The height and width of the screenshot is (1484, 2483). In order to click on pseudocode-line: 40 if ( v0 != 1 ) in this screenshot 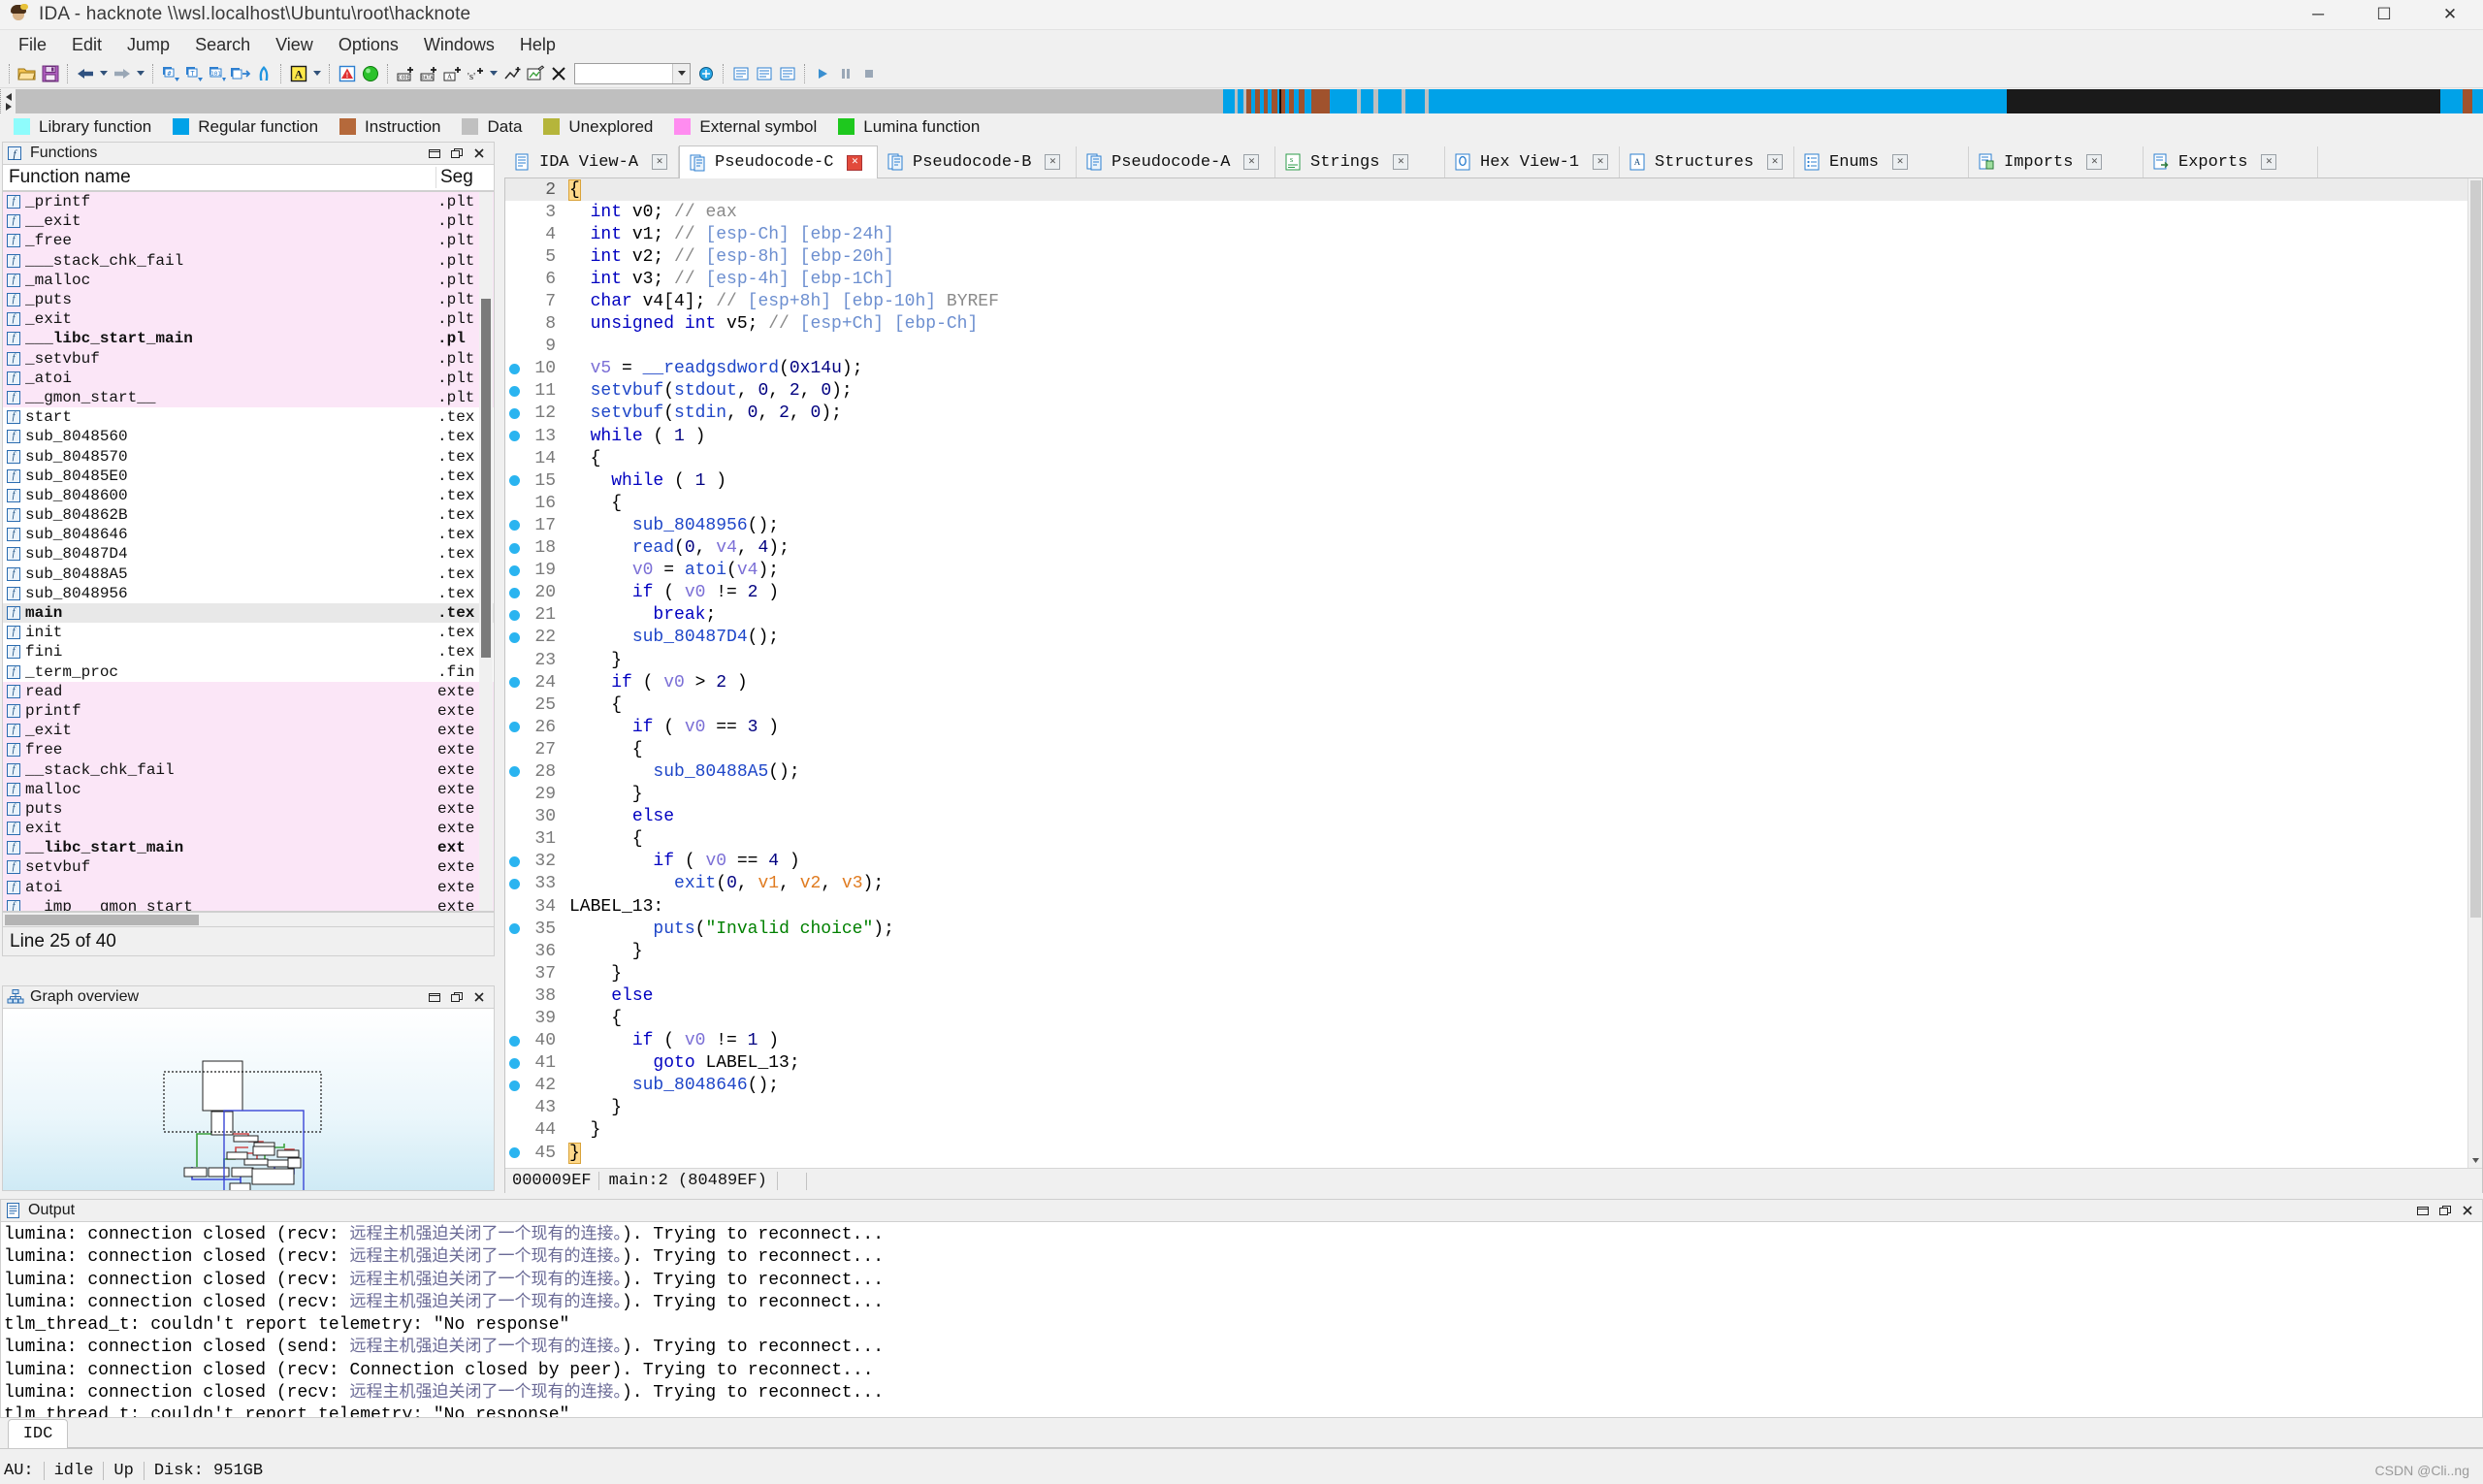, I will do `click(1494, 1041)`.